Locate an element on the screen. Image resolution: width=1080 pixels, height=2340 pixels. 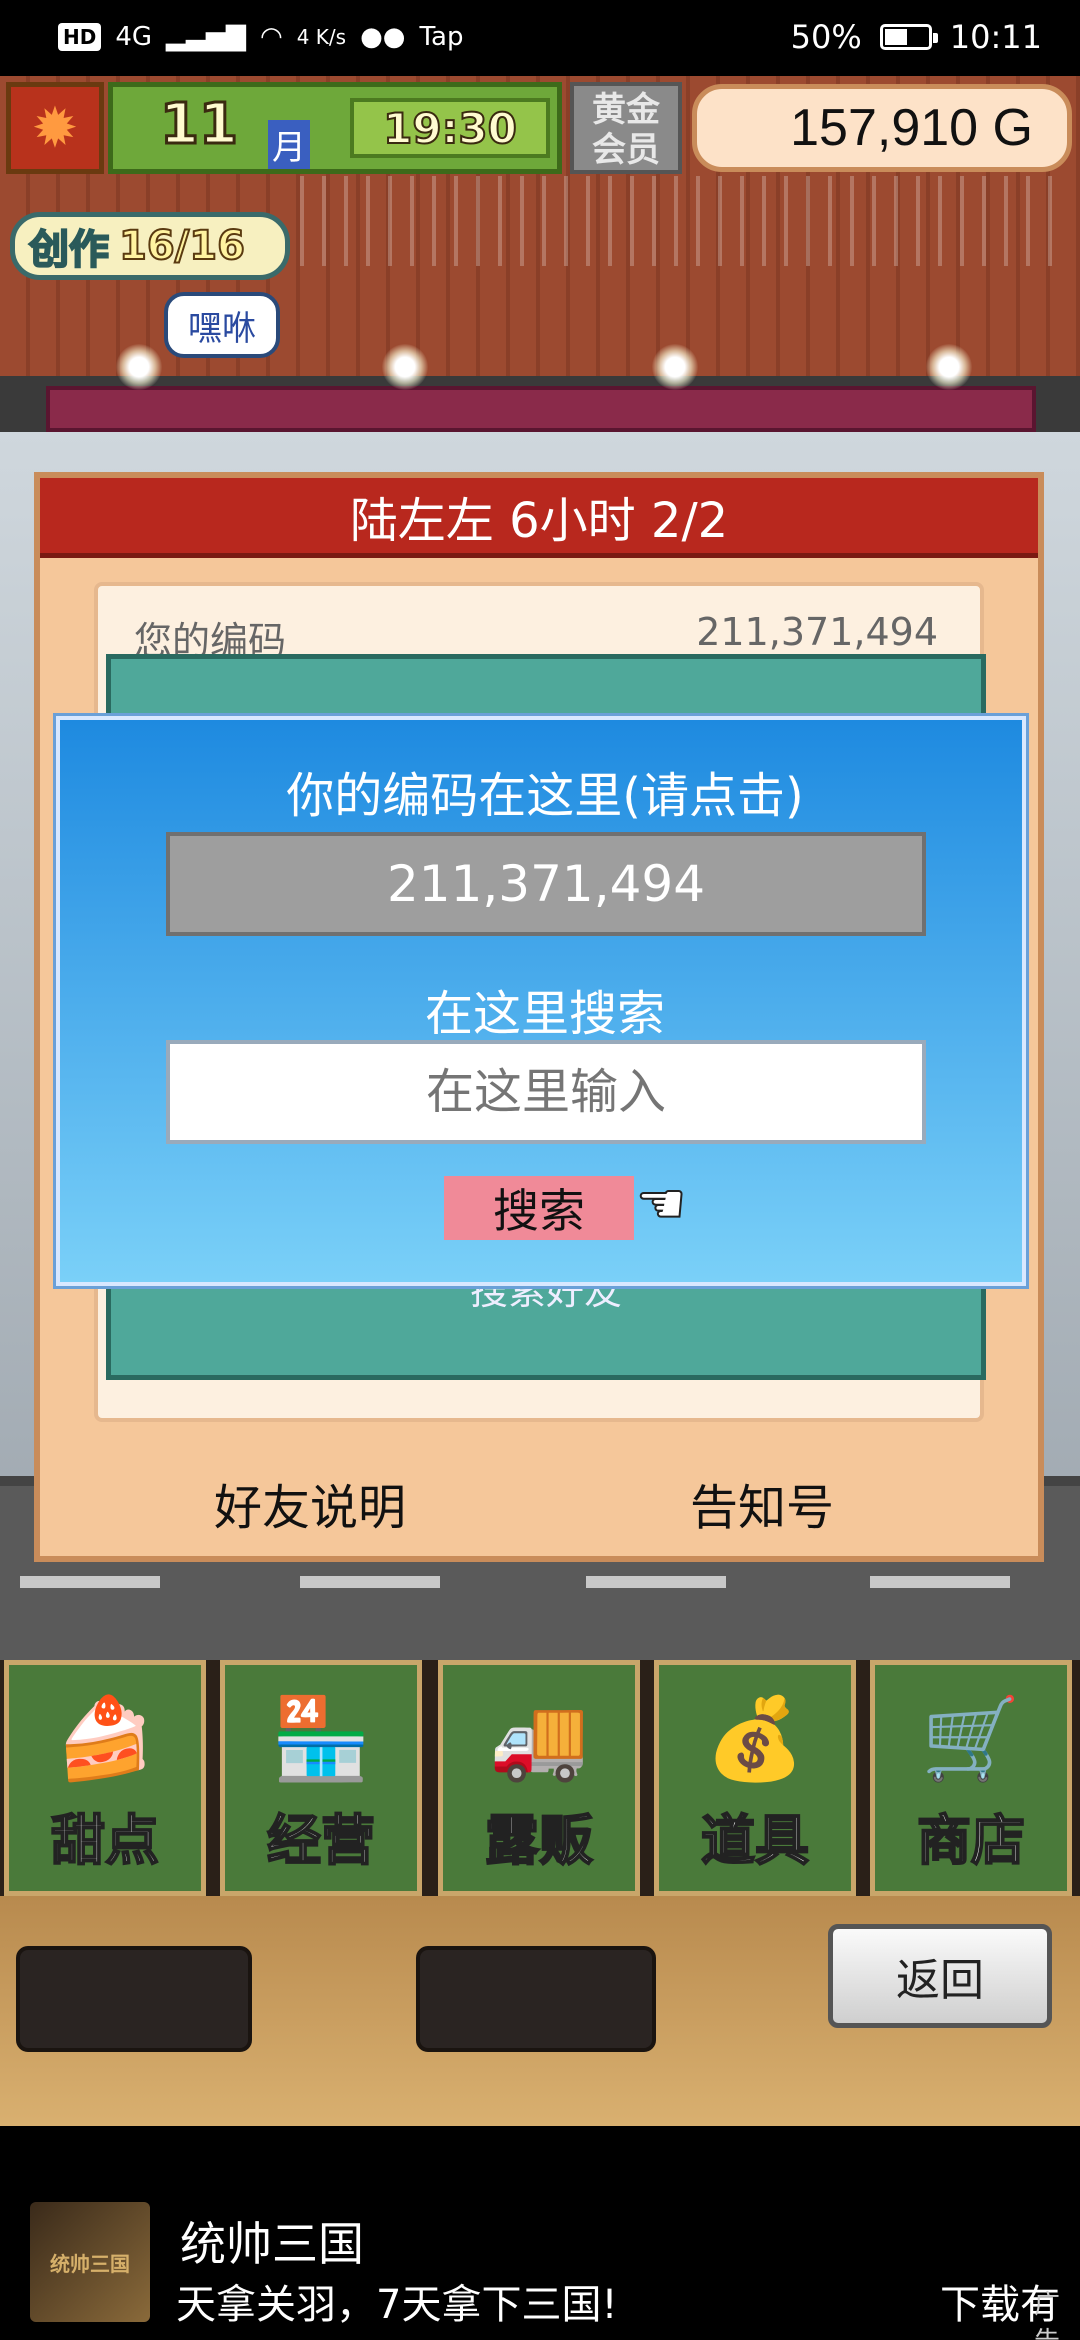
search-label: 在这里搜索 is located at coordinates (544, 1014).